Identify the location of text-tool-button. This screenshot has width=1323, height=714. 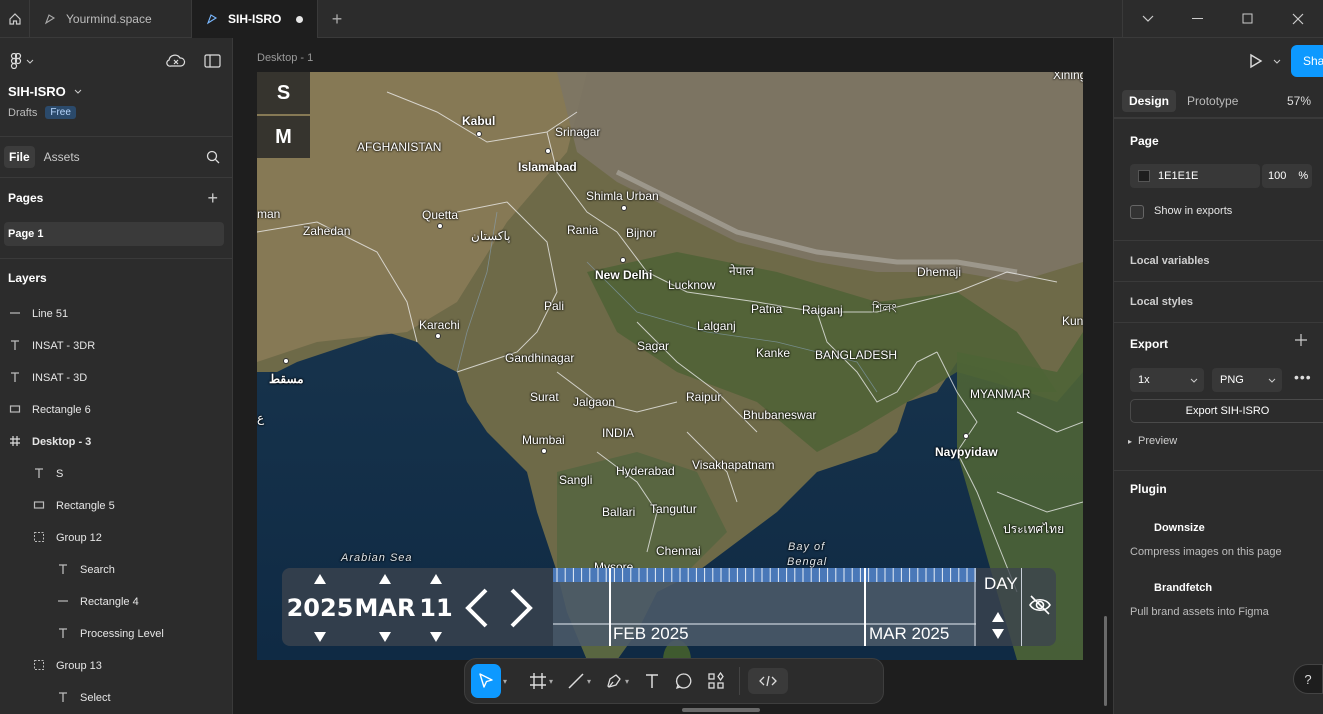
(652, 681).